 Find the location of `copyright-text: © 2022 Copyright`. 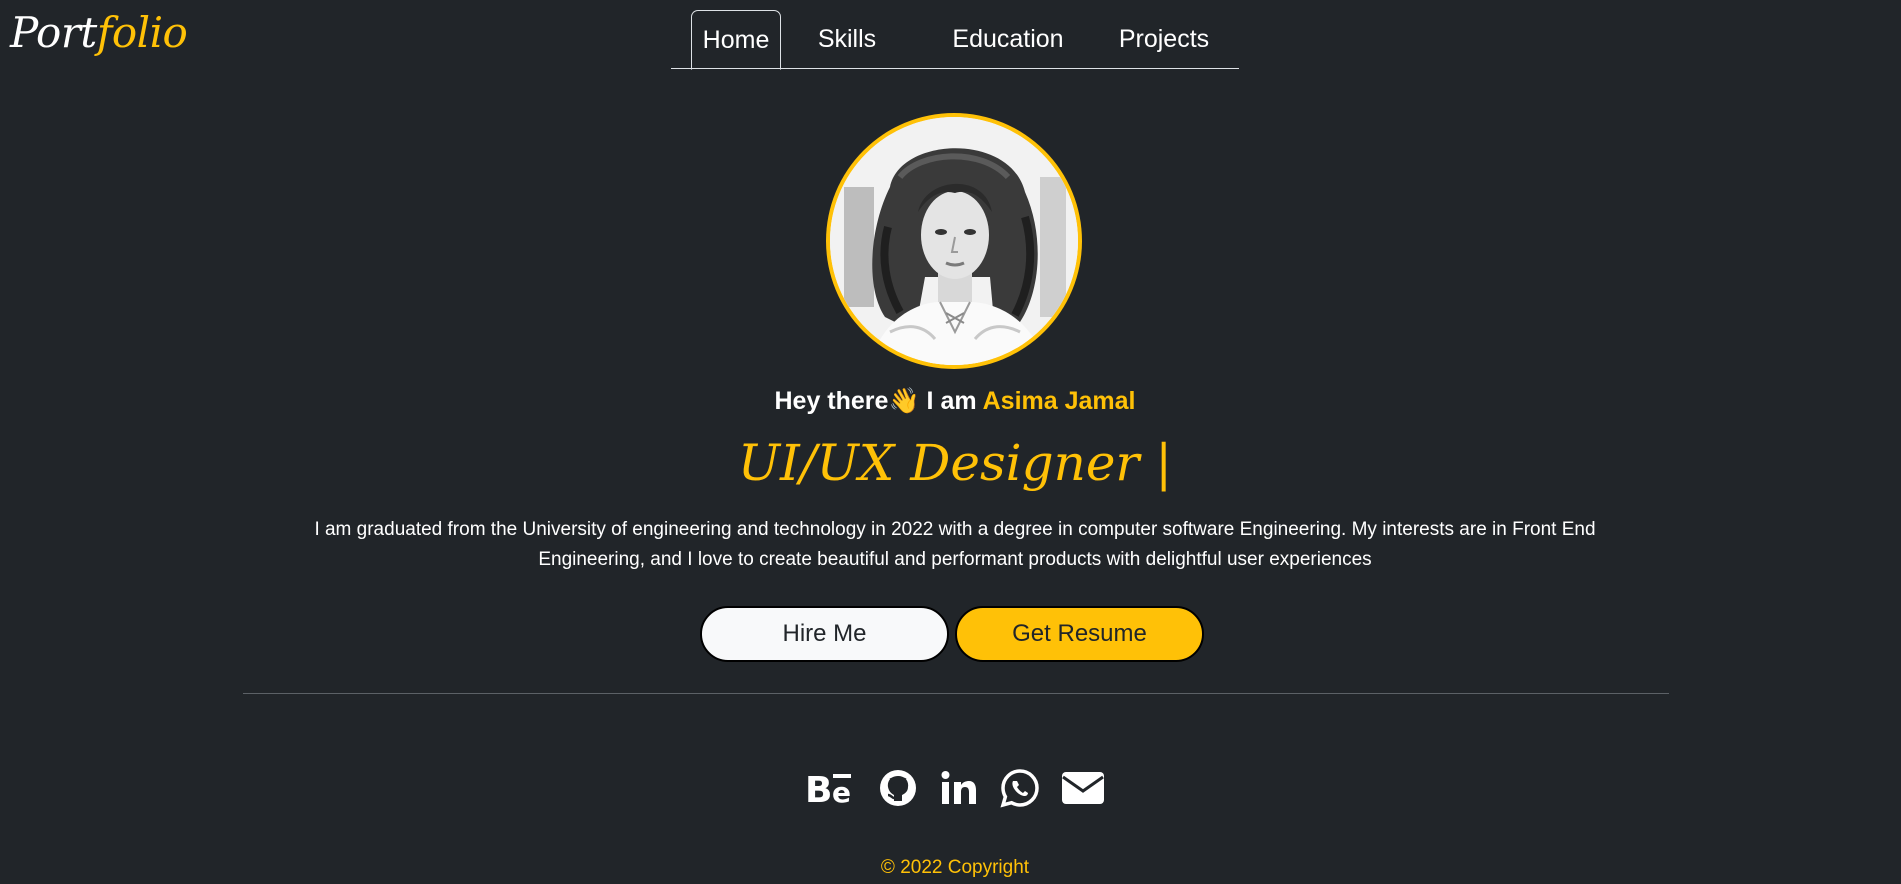

copyright-text: © 2022 Copyright is located at coordinates (955, 867).